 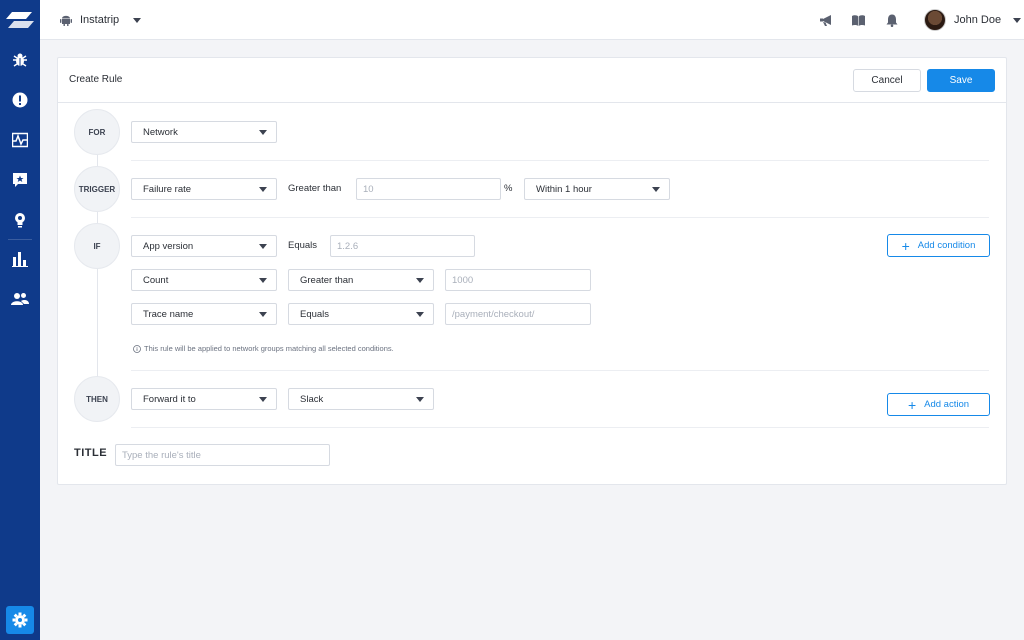 What do you see at coordinates (315, 188) in the screenshot?
I see `trigger-operator-label: Greater than` at bounding box center [315, 188].